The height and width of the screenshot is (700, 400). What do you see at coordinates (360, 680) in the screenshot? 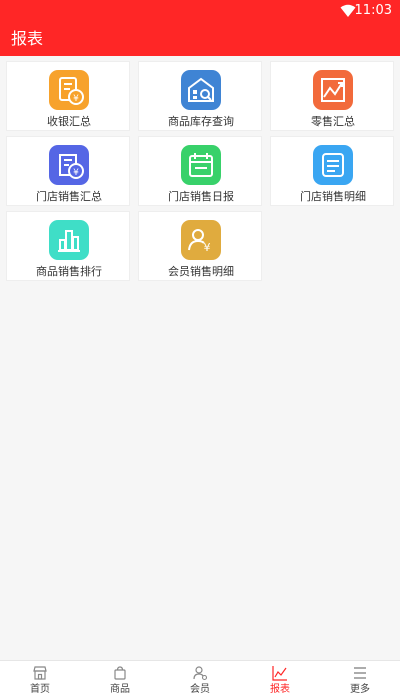
I see `tab-more: 更多` at bounding box center [360, 680].